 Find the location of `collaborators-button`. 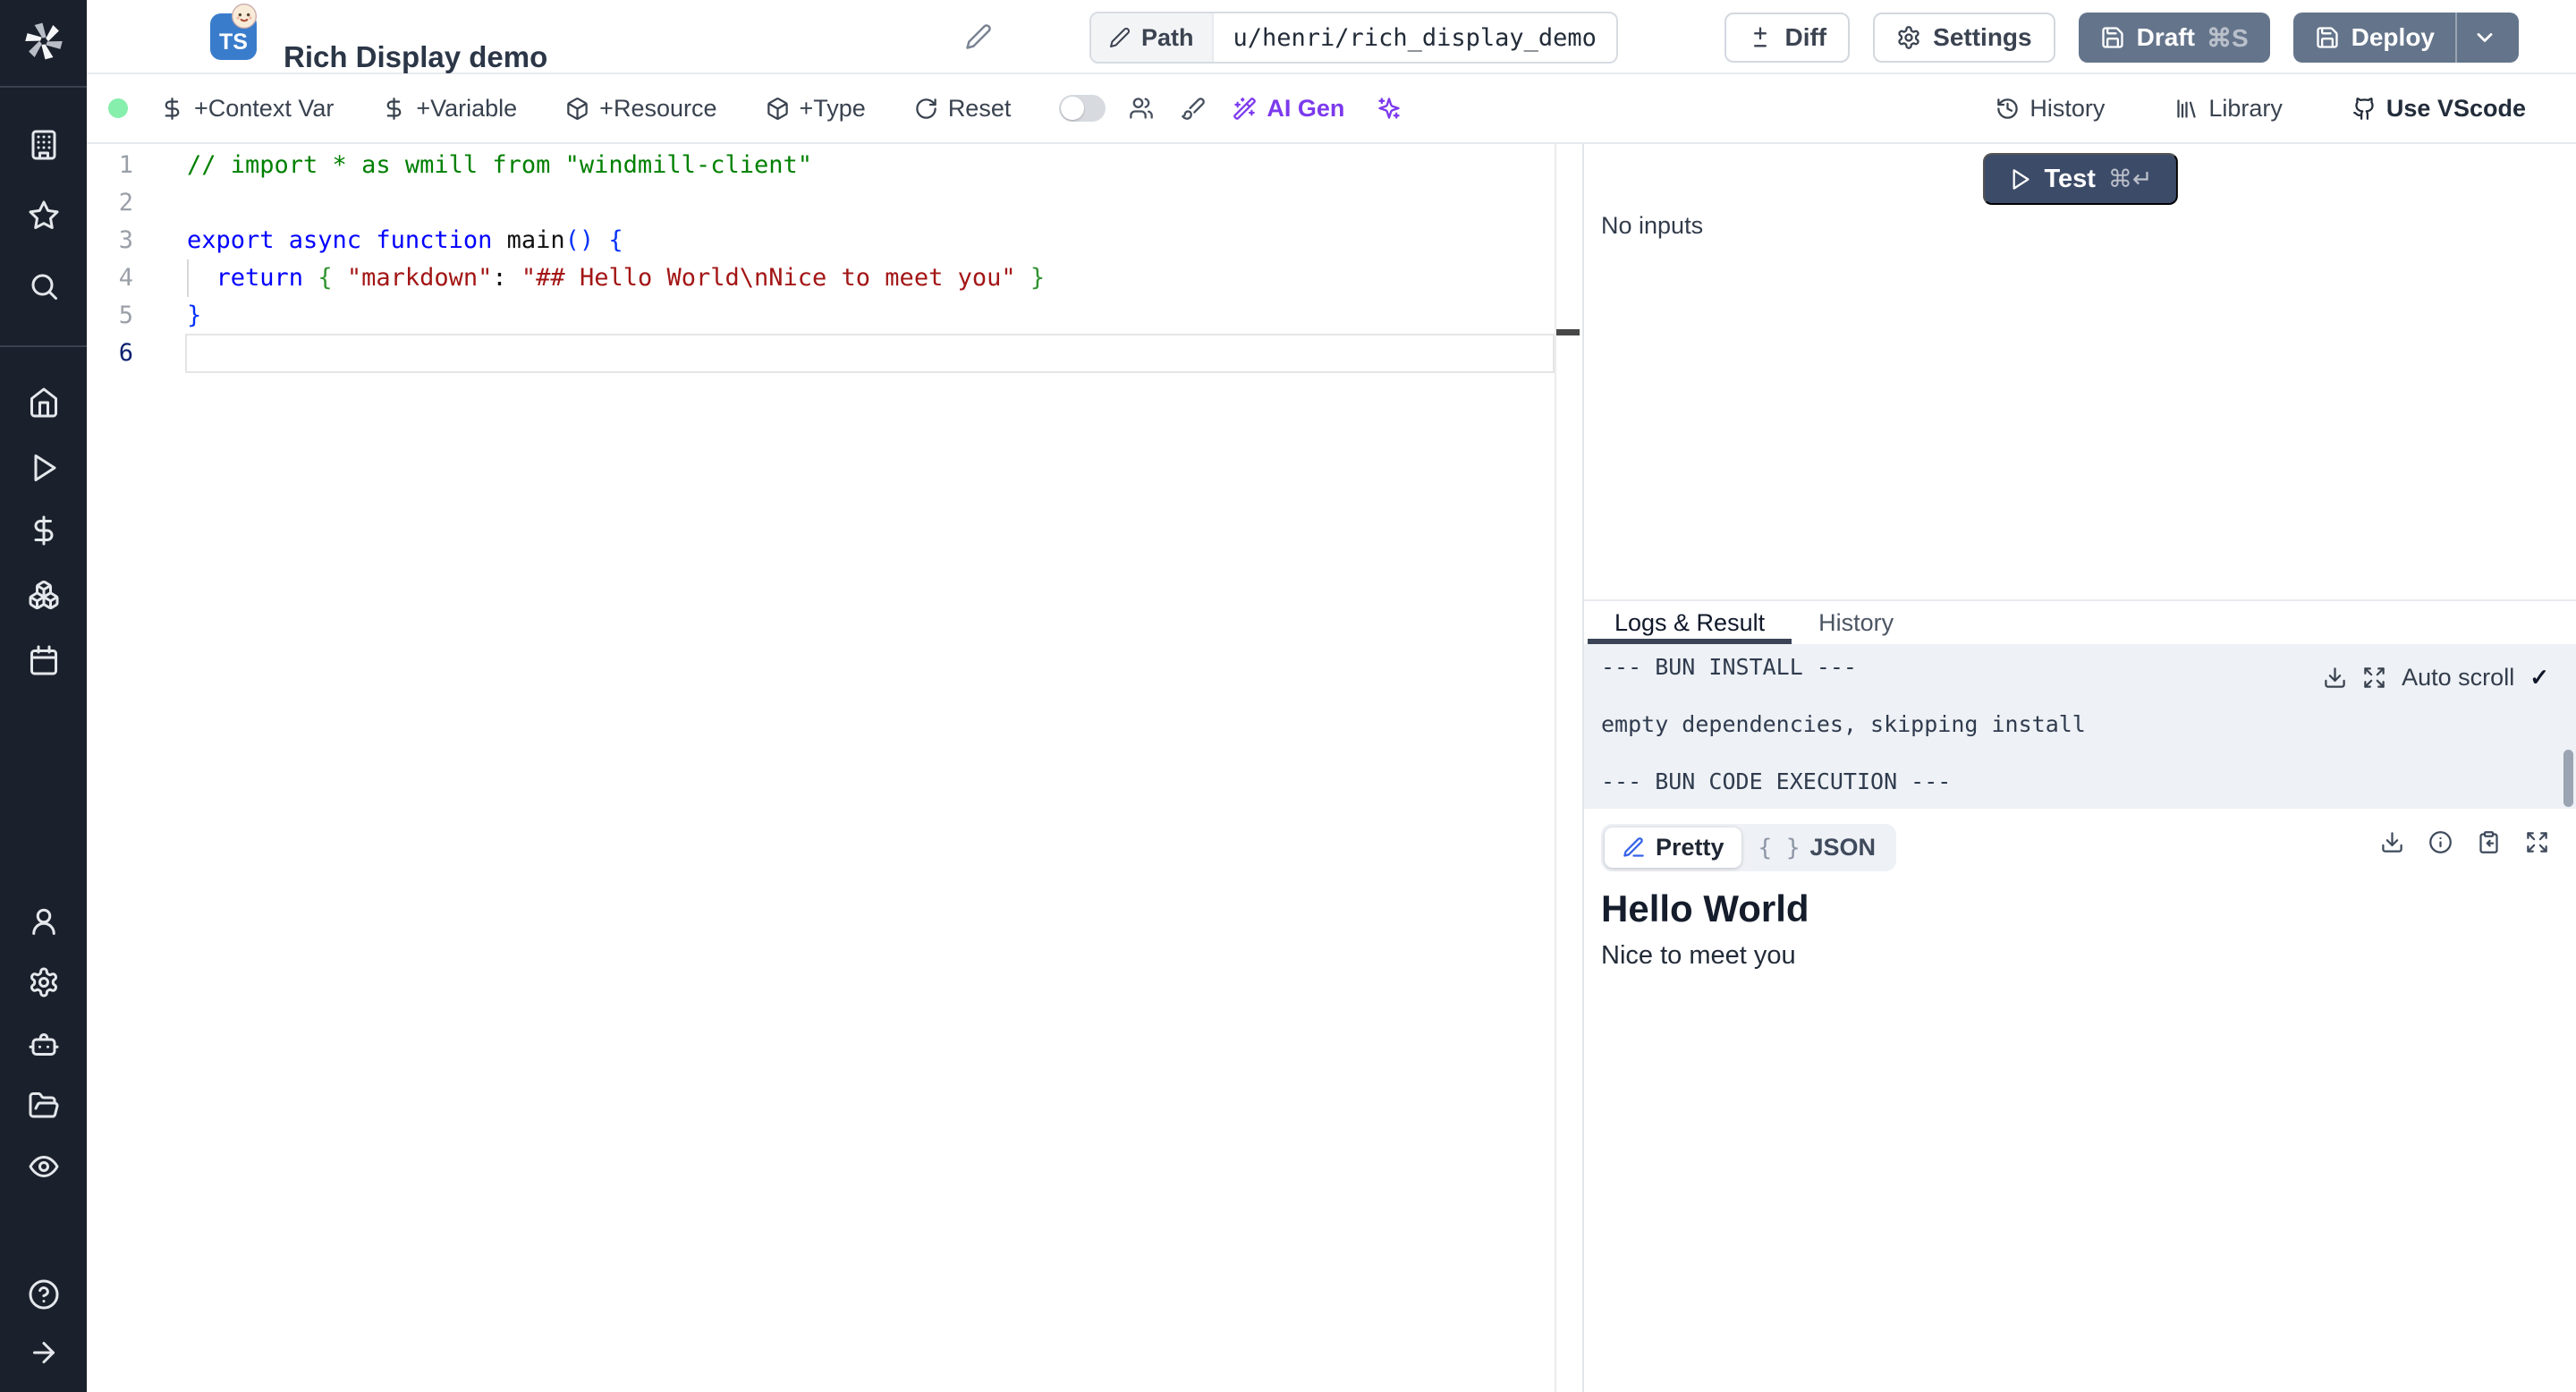

collaborators-button is located at coordinates (1141, 108).